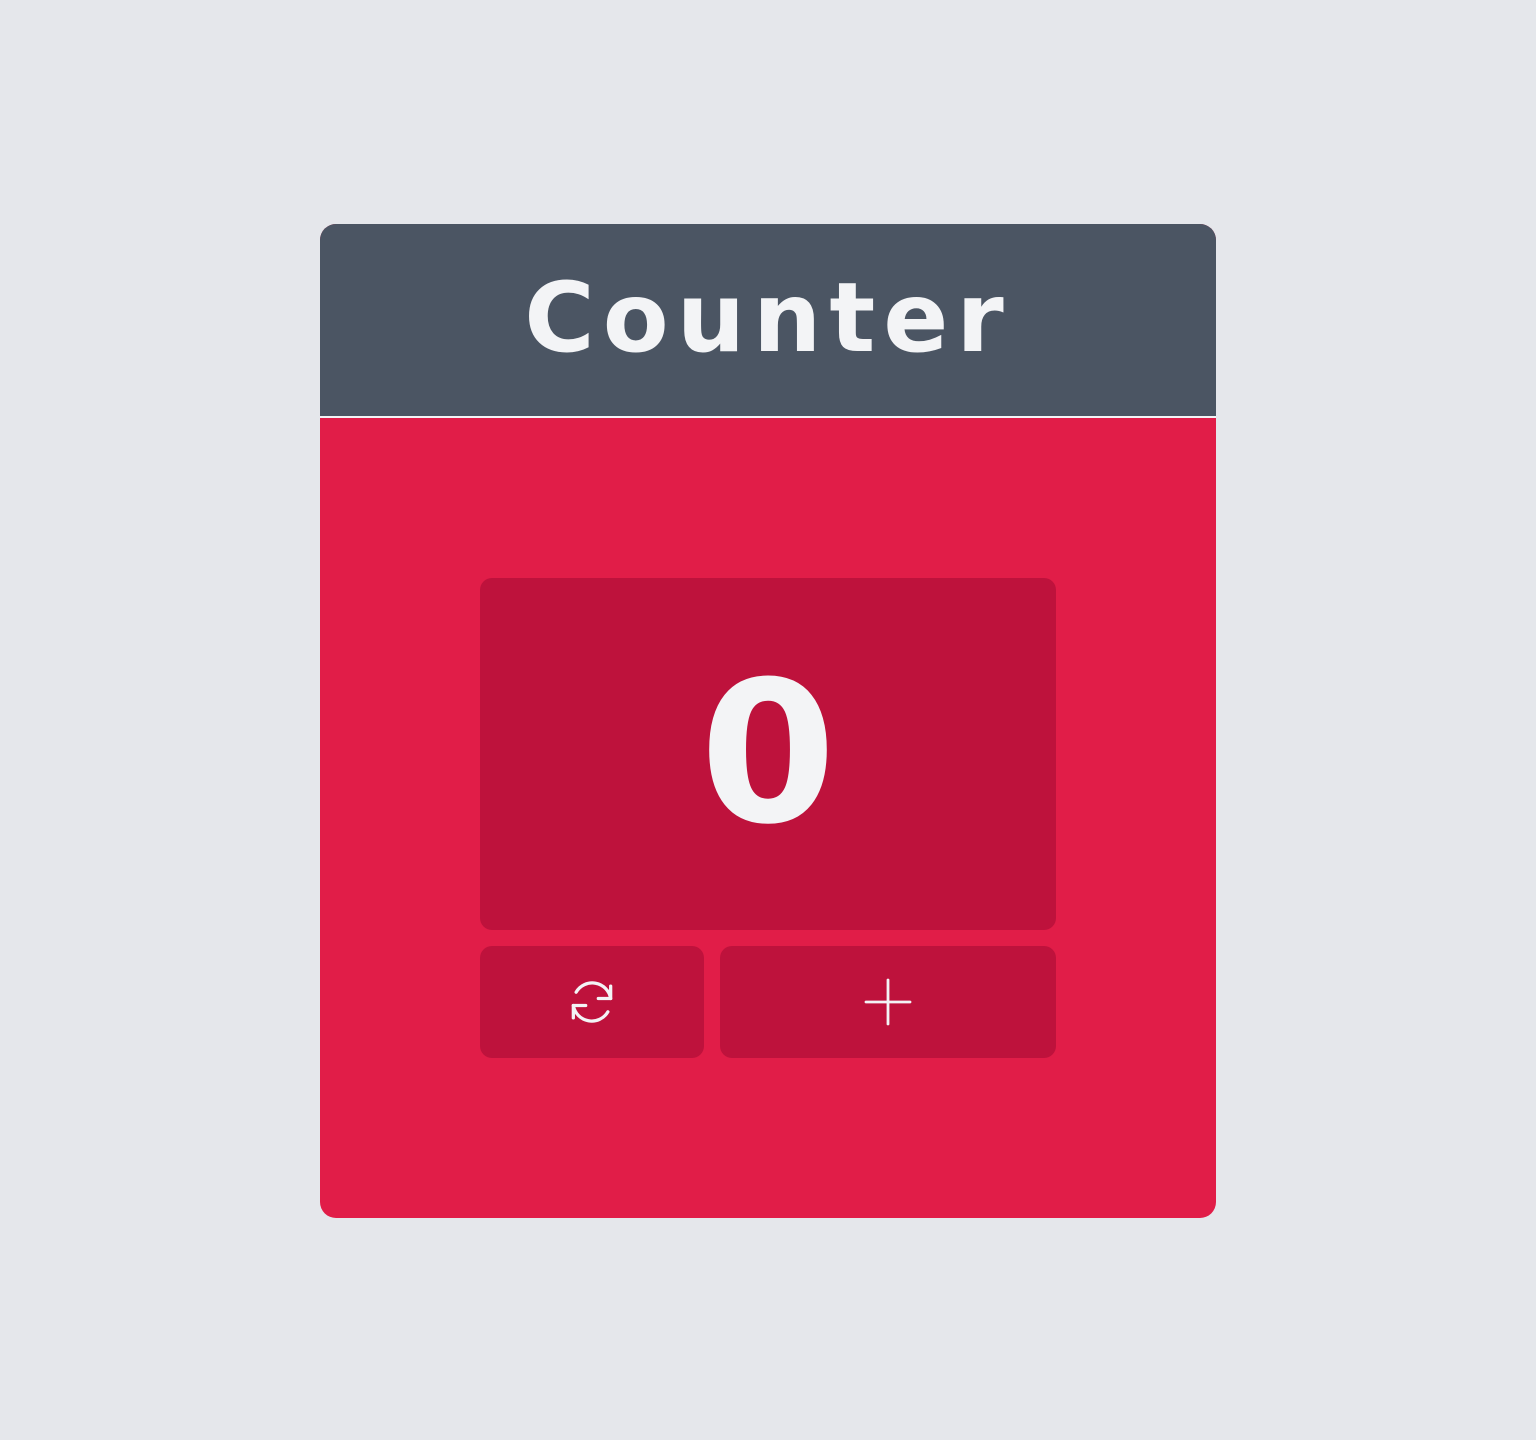 The image size is (1536, 1440). I want to click on increment-button, so click(888, 1002).